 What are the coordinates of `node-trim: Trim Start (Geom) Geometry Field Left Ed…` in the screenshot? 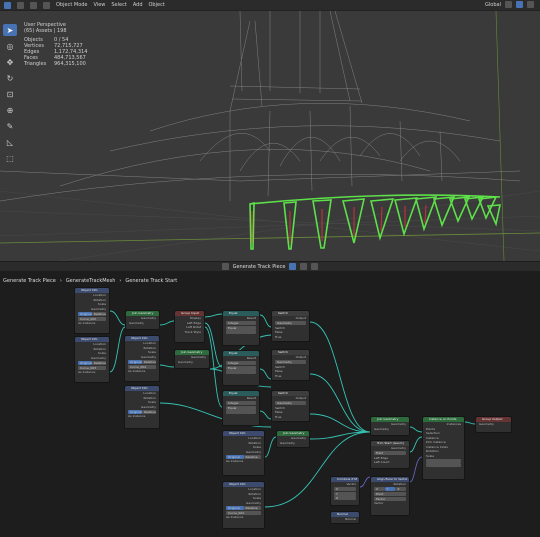 It's located at (390, 454).